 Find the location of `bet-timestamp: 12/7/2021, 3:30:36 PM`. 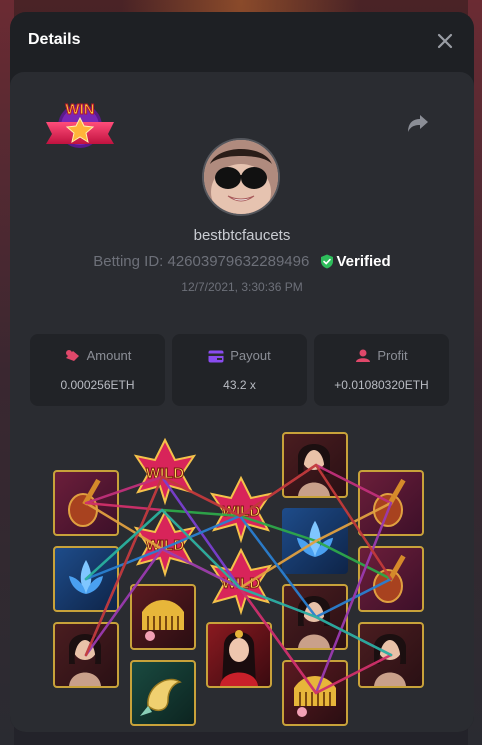

bet-timestamp: 12/7/2021, 3:30:36 PM is located at coordinates (242, 287).